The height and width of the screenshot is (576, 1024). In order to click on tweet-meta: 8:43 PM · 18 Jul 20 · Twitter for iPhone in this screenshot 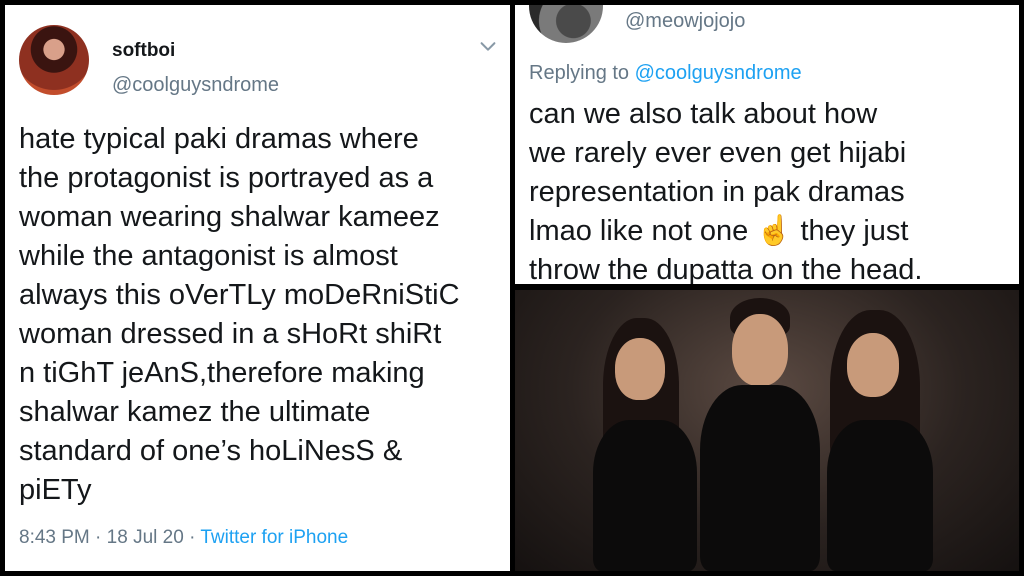, I will do `click(183, 538)`.